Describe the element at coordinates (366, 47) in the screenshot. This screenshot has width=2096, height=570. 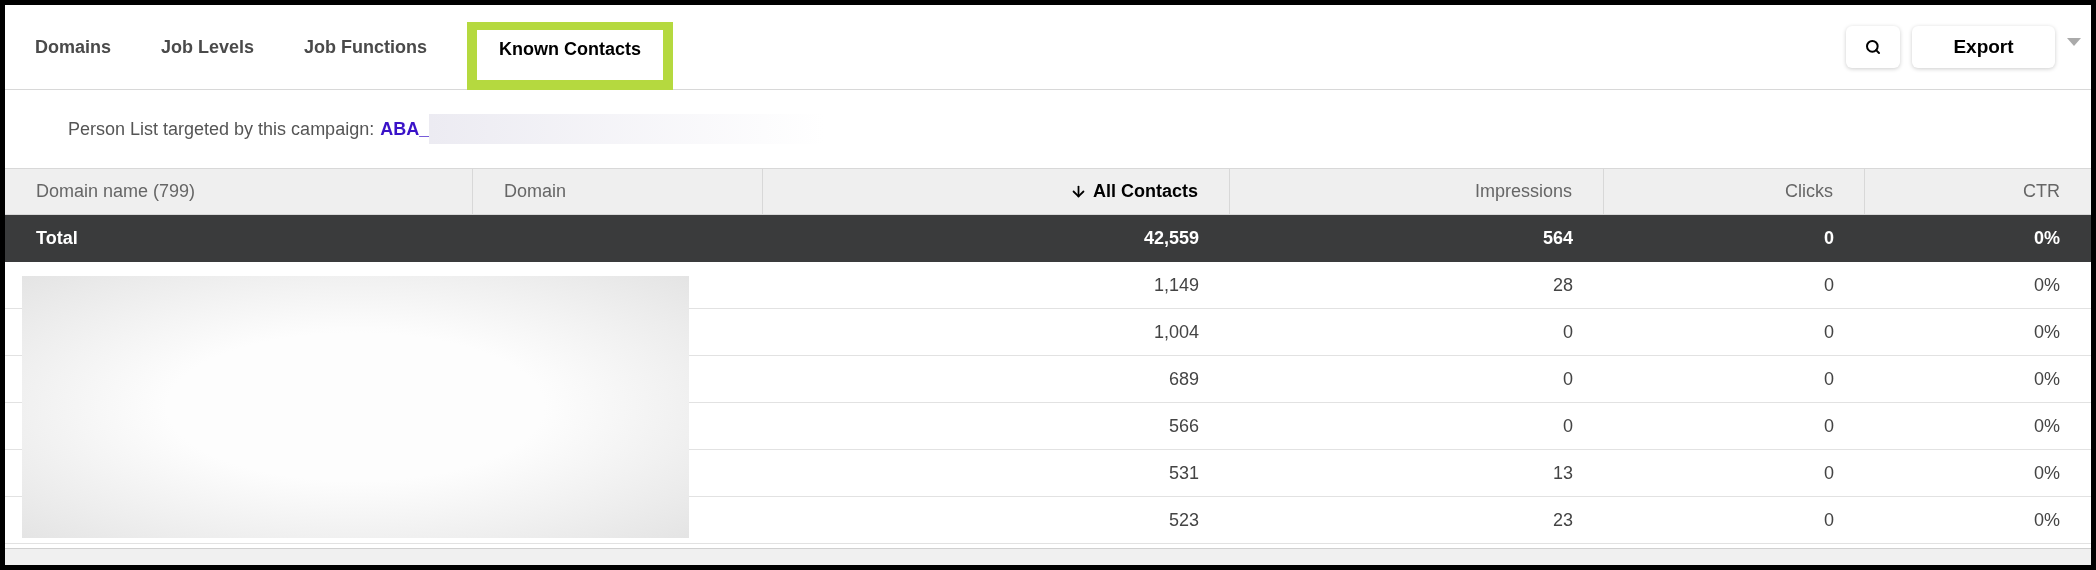
I see `tab: Job Functions` at that location.